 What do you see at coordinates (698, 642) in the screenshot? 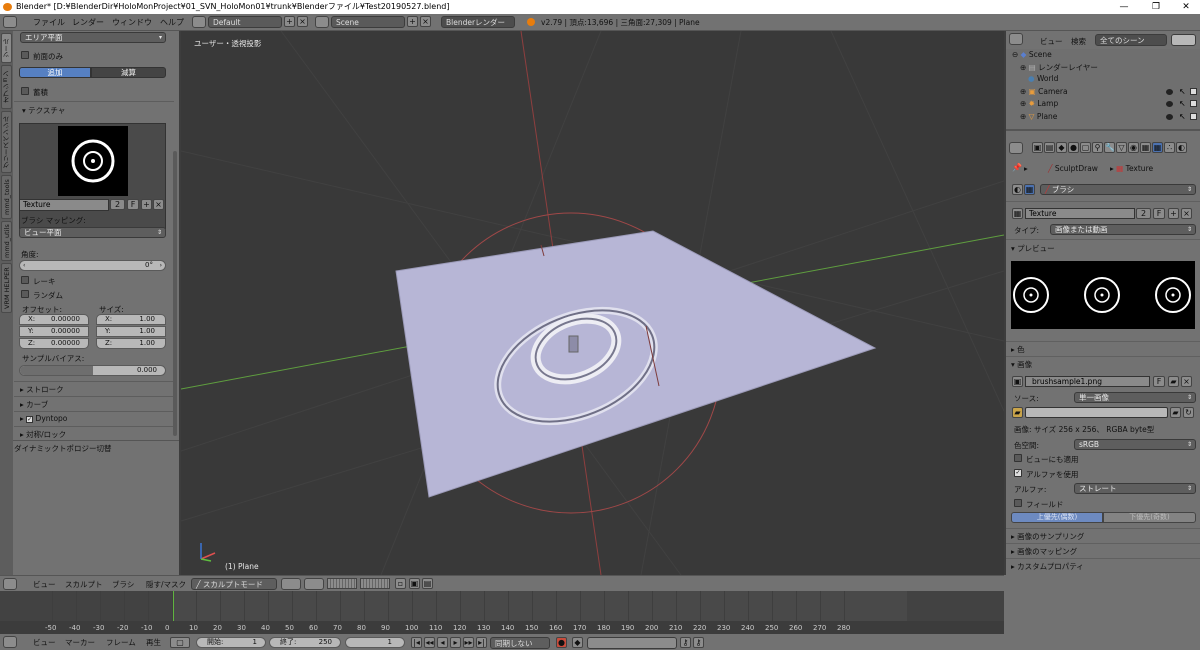
I see `delete-keyframe-button: ⚷` at bounding box center [698, 642].